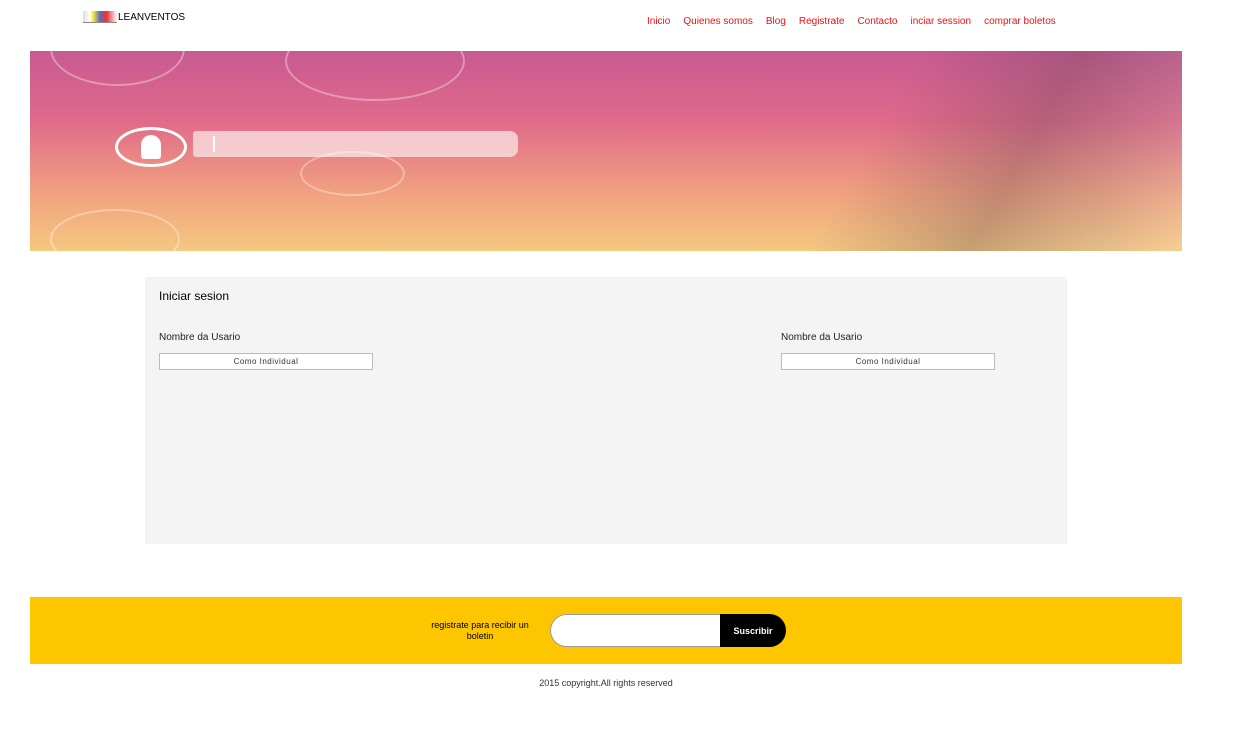 The width and height of the screenshot is (1244, 734). Describe the element at coordinates (940, 21) in the screenshot. I see `nav-iniciar-session: inciar session` at that location.